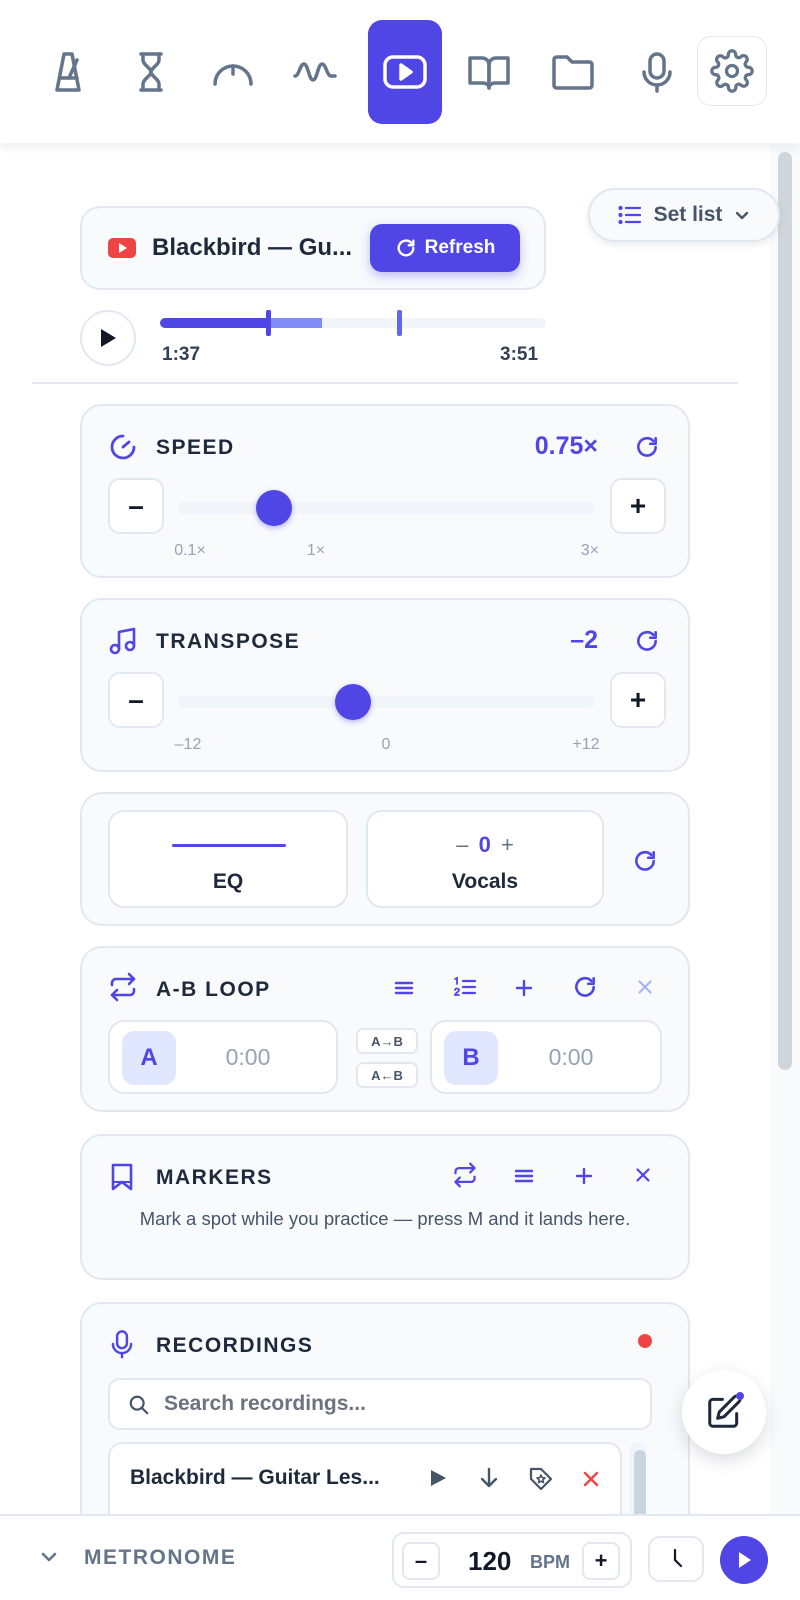 The width and height of the screenshot is (800, 1600). What do you see at coordinates (684, 215) in the screenshot?
I see `setlist-dropdown: Set list` at bounding box center [684, 215].